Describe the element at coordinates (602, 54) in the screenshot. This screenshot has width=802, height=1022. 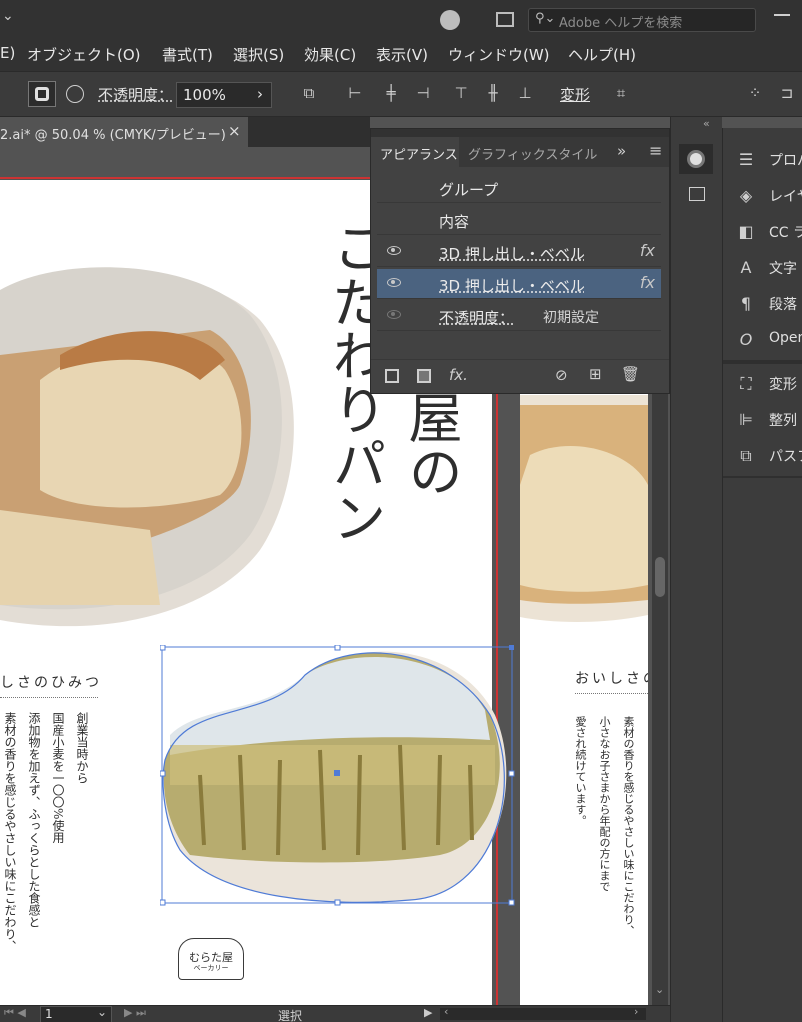
I see `menu-help: ヘルプ(H)` at that location.